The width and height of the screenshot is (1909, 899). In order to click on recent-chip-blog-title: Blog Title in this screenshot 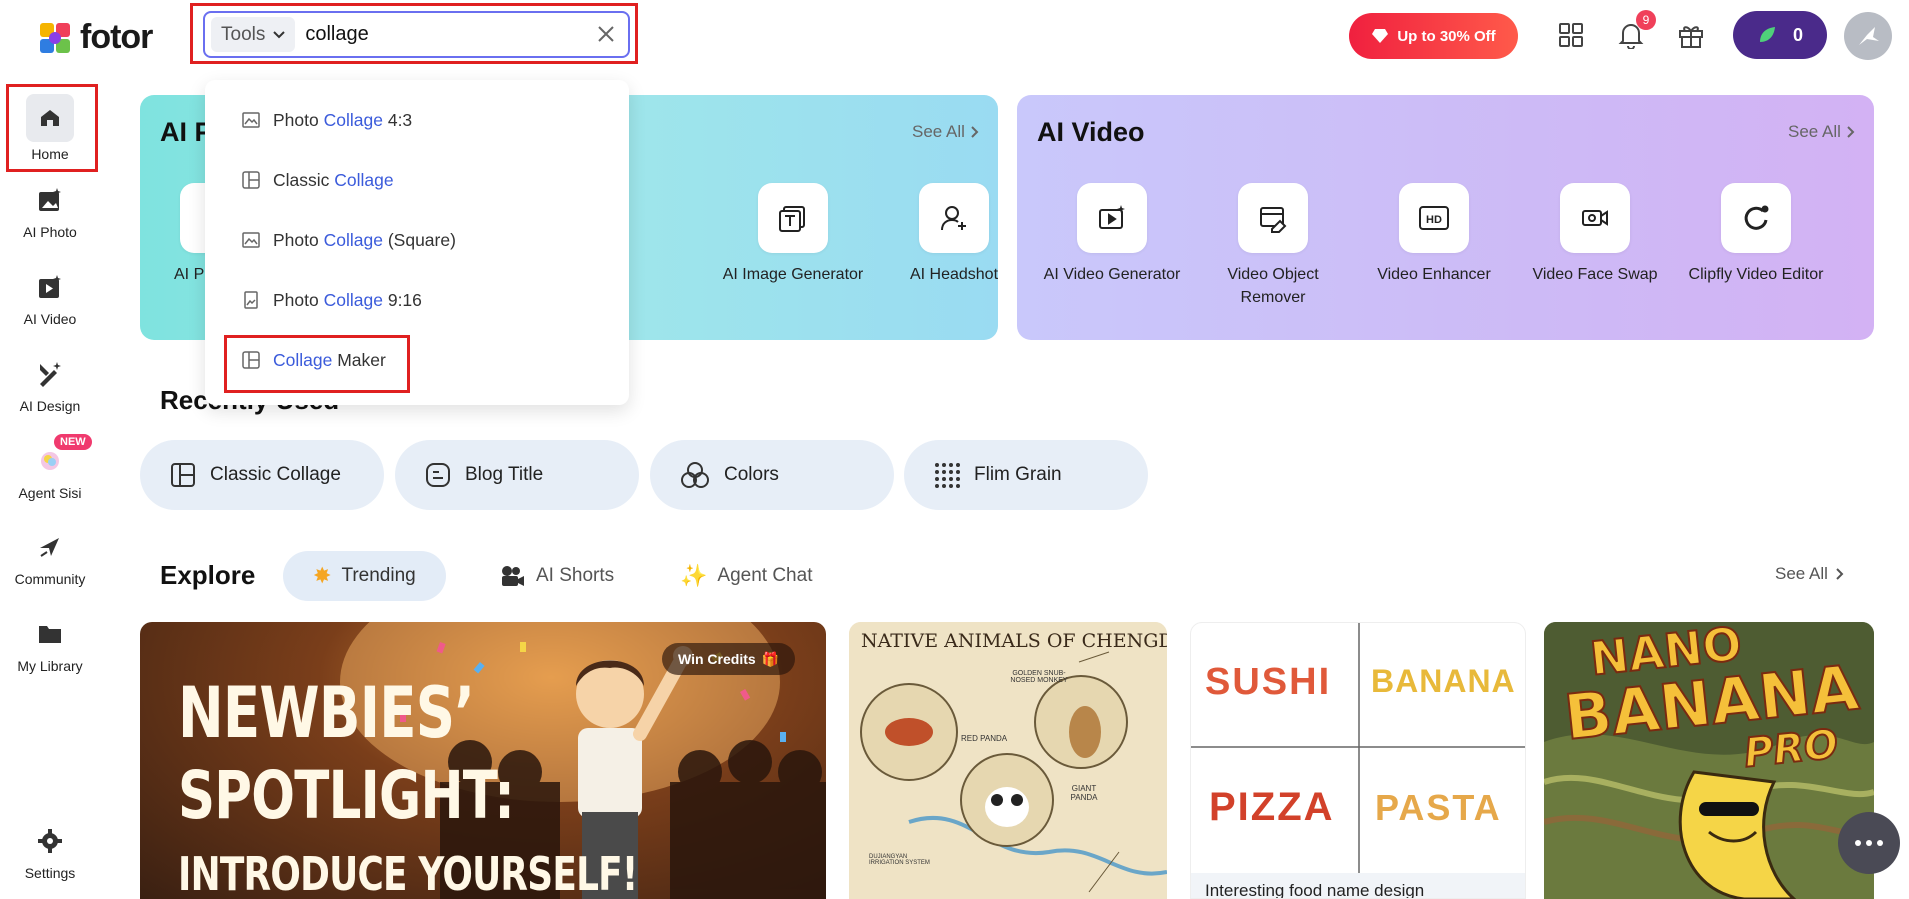, I will do `click(517, 475)`.